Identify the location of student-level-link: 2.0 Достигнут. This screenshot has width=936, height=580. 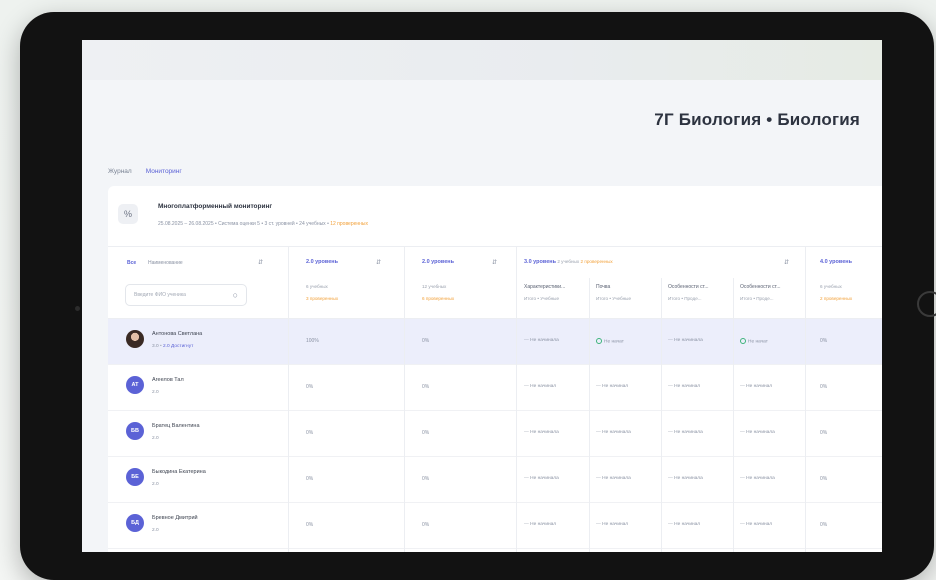
(178, 346).